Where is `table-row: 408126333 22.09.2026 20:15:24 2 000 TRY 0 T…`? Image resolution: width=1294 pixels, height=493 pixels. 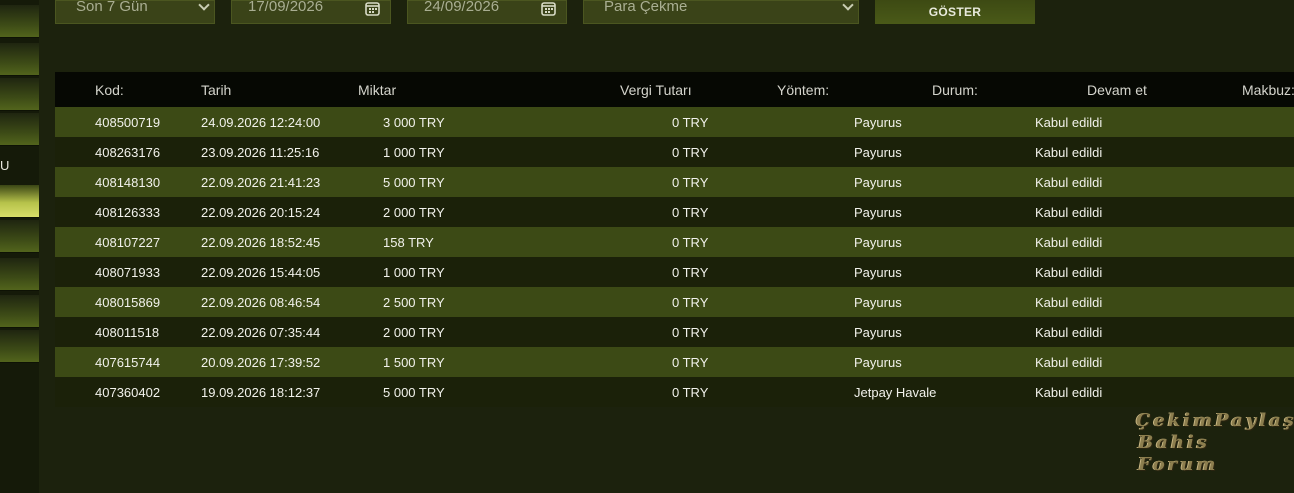
table-row: 408126333 22.09.2026 20:15:24 2 000 TRY 0 T… is located at coordinates (674, 212).